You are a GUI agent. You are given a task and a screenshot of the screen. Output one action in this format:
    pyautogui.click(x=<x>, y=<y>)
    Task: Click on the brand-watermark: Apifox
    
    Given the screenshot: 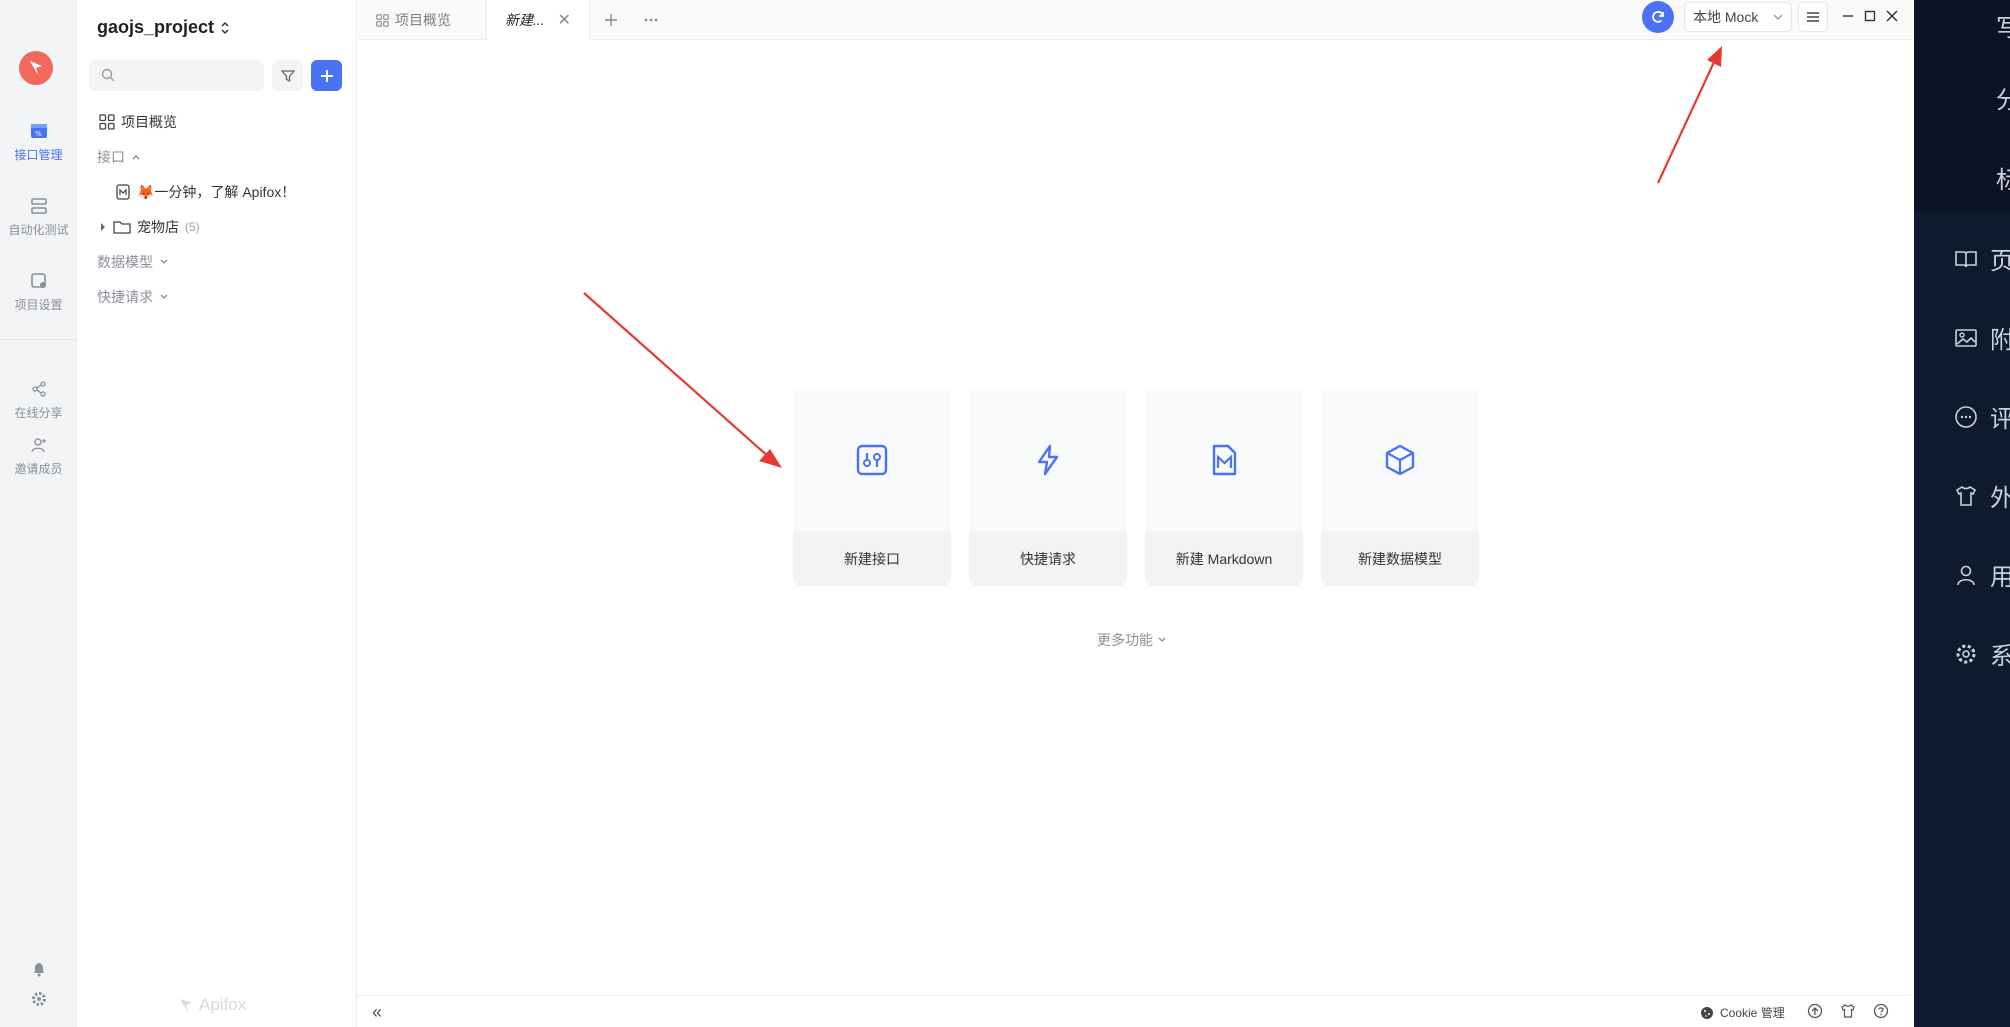 What is the action you would take?
    pyautogui.click(x=211, y=1005)
    